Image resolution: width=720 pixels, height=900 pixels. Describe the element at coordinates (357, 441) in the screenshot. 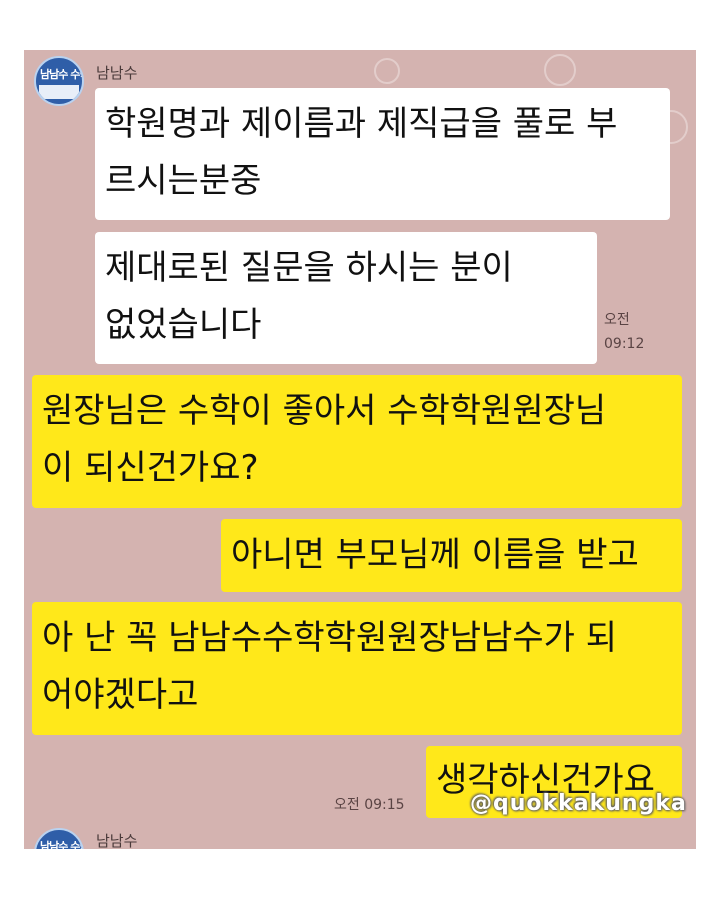

I see `sent-message: 원장님은 수학이 좋아서 수학학원원장님 이 되신건가요?` at that location.